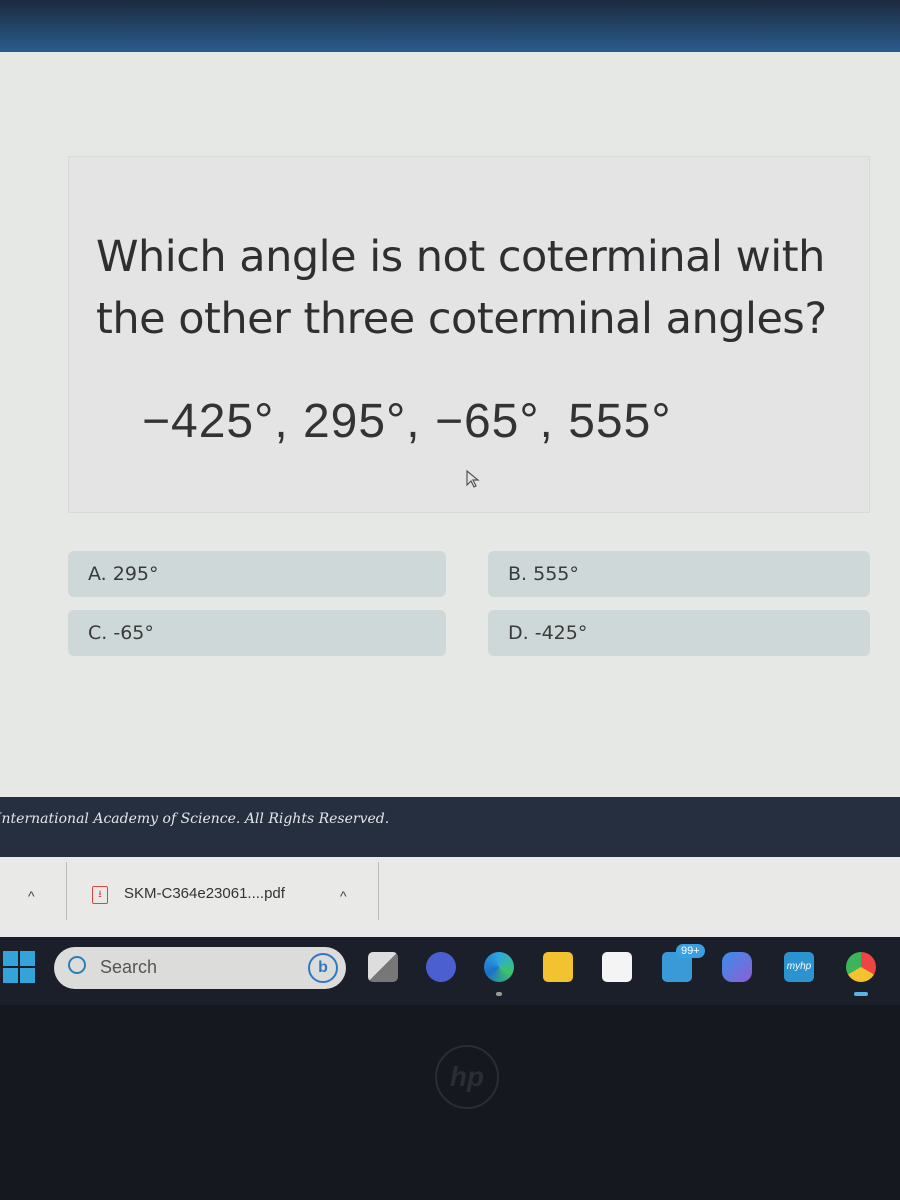  What do you see at coordinates (473, 479) in the screenshot?
I see `mouse-cursor-icon` at bounding box center [473, 479].